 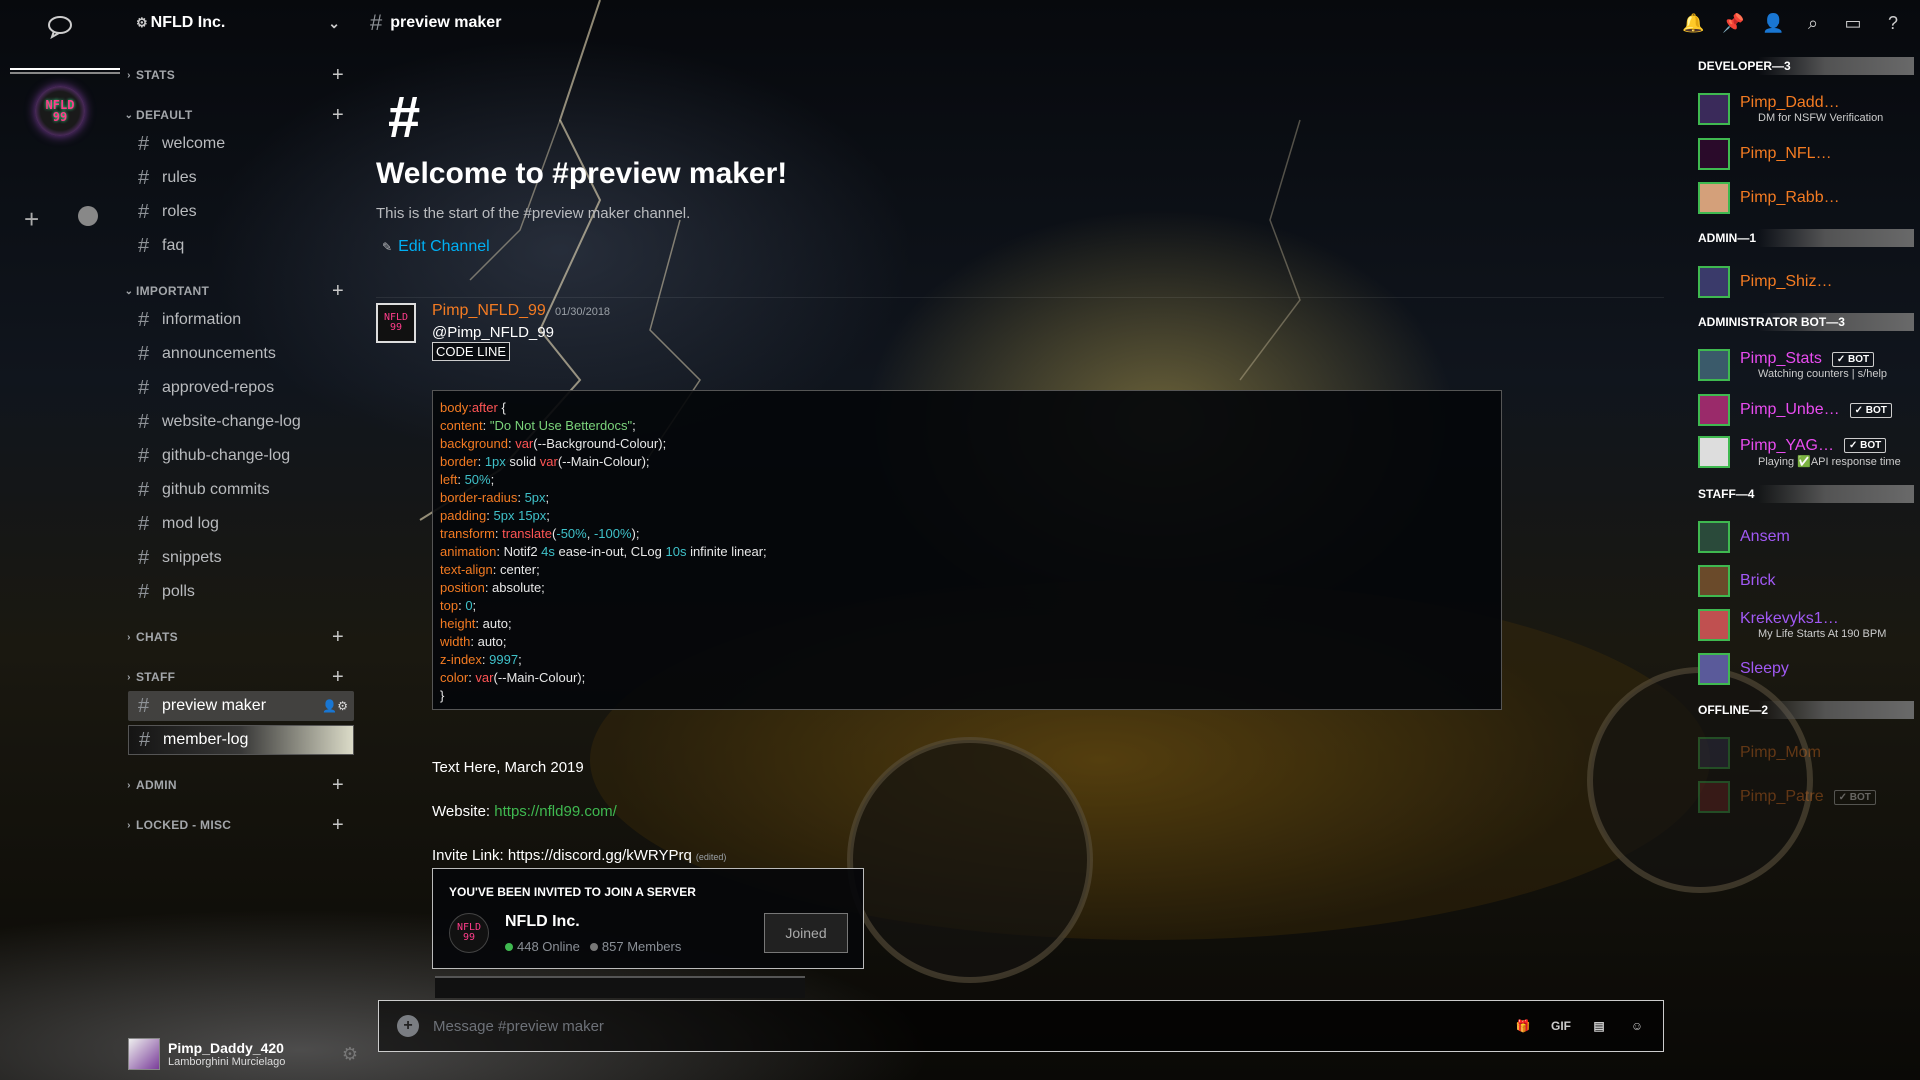 I want to click on chevron-down-icon: ⌄, so click(x=334, y=23).